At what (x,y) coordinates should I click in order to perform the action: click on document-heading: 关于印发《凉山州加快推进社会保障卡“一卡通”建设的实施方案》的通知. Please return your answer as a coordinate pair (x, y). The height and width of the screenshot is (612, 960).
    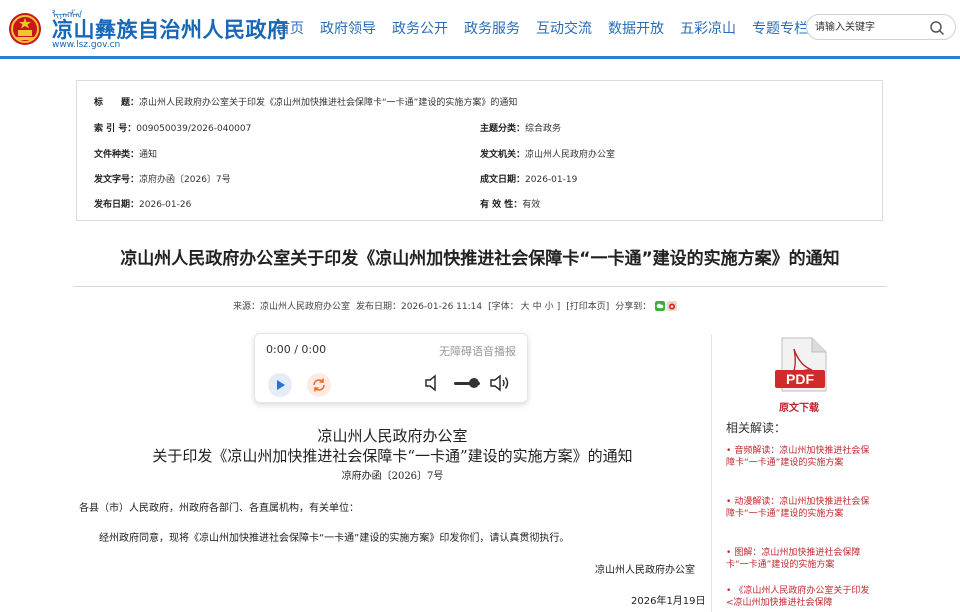
    Looking at the image, I should click on (392, 456).